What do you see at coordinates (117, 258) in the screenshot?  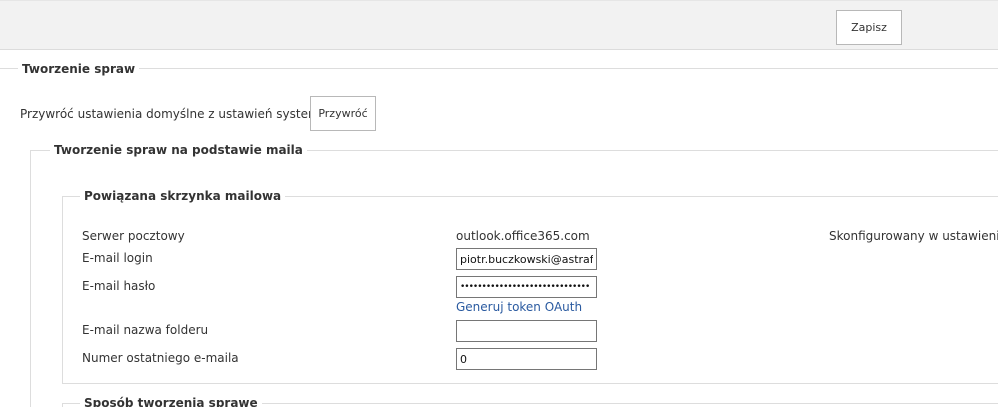 I see `login-label: E-mail login` at bounding box center [117, 258].